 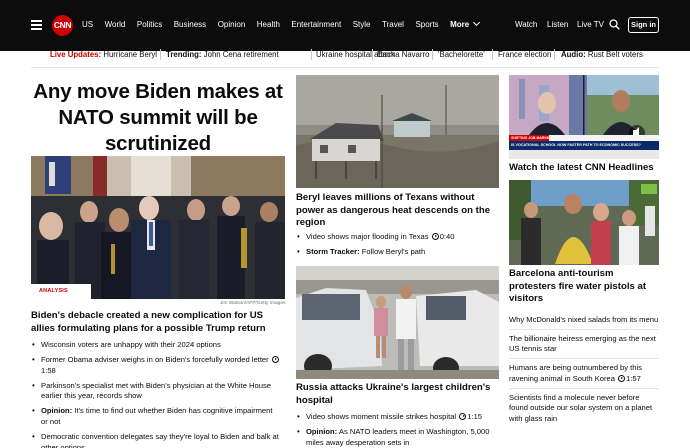 I want to click on nav-link-world: World, so click(x=115, y=25).